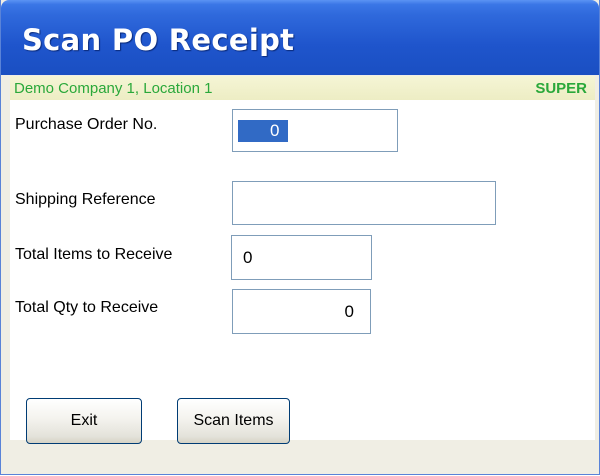  Describe the element at coordinates (349, 311) in the screenshot. I see `total-qty-value: 0` at that location.